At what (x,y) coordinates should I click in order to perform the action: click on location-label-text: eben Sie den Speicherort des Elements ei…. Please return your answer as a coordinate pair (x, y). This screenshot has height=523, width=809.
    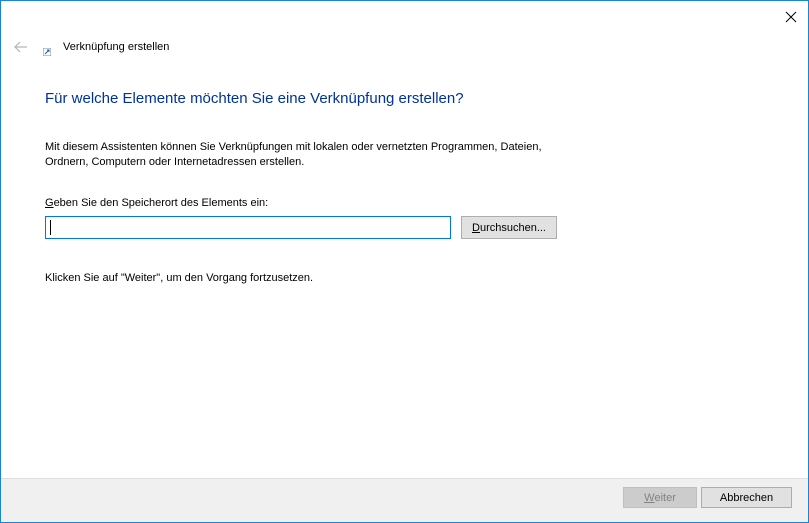
    Looking at the image, I should click on (161, 203).